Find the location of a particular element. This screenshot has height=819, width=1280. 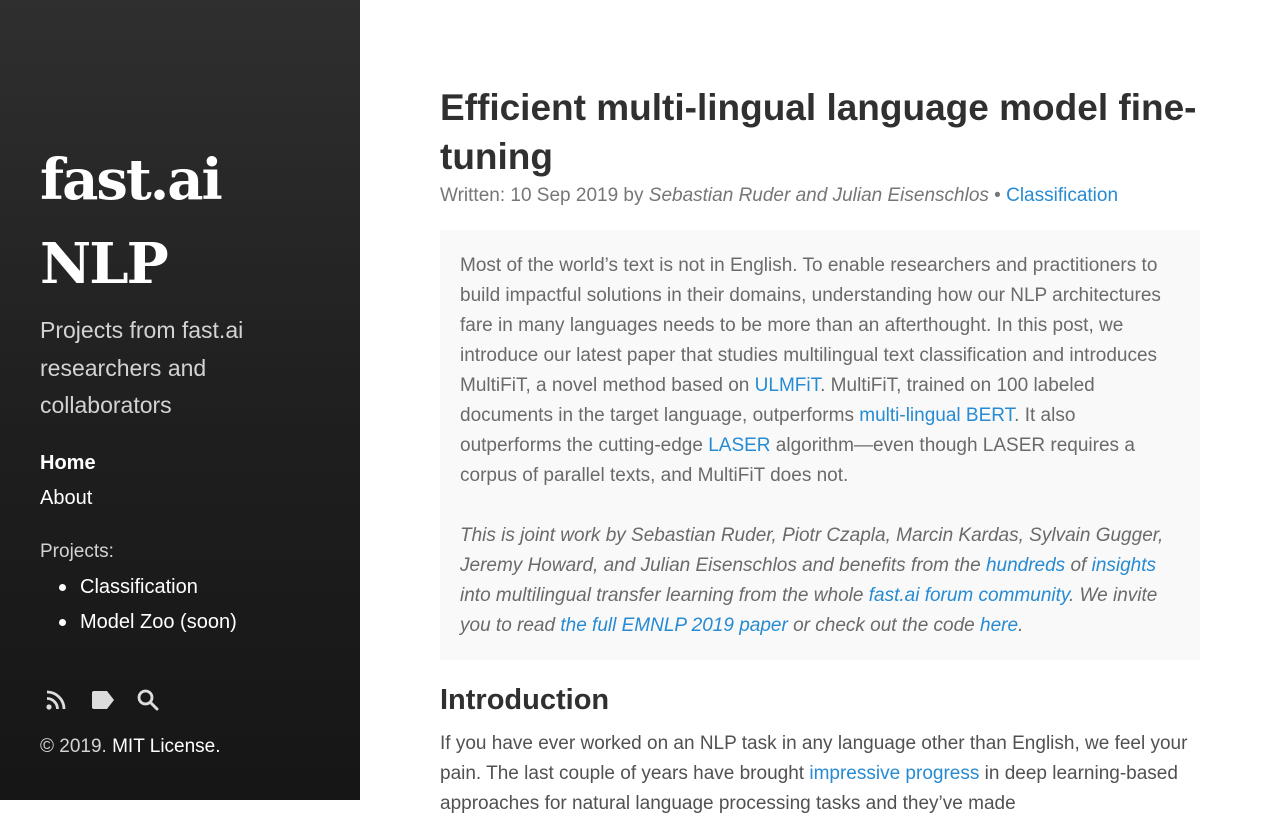

project-item-classification: Classification is located at coordinates (138, 587).